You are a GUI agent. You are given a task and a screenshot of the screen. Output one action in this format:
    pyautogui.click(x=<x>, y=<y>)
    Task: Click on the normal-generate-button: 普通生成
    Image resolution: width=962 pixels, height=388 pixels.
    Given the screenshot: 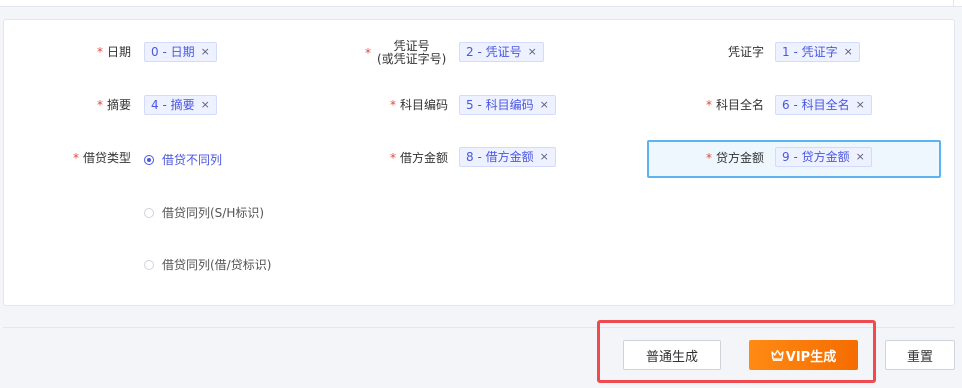 What is the action you would take?
    pyautogui.click(x=672, y=355)
    